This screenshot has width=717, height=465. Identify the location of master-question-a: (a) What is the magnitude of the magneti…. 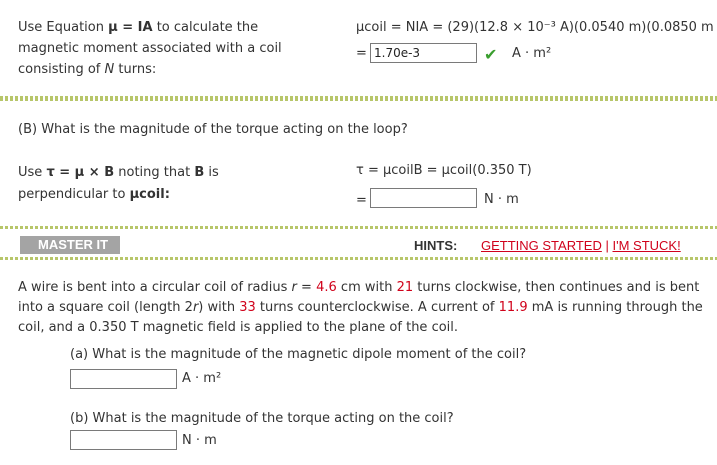
(298, 354).